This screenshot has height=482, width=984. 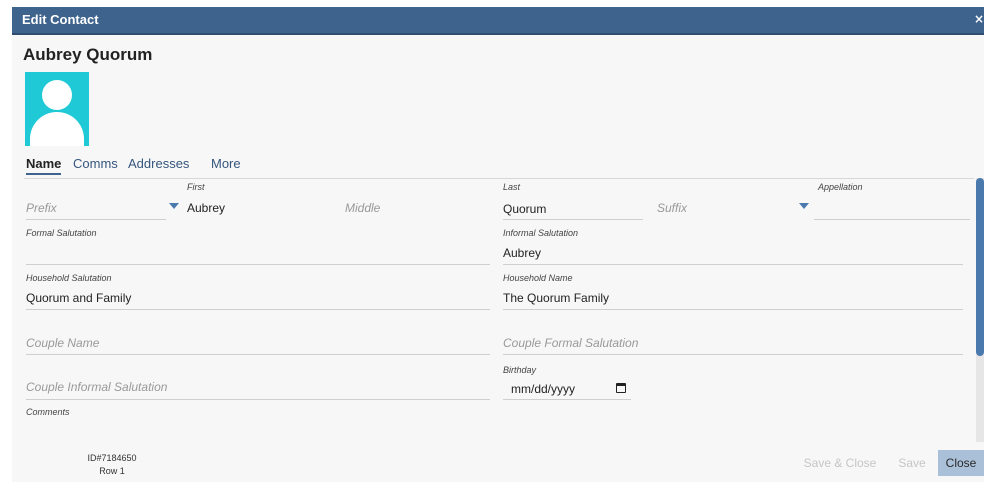 I want to click on prefix-select: Prefix, so click(x=96, y=205).